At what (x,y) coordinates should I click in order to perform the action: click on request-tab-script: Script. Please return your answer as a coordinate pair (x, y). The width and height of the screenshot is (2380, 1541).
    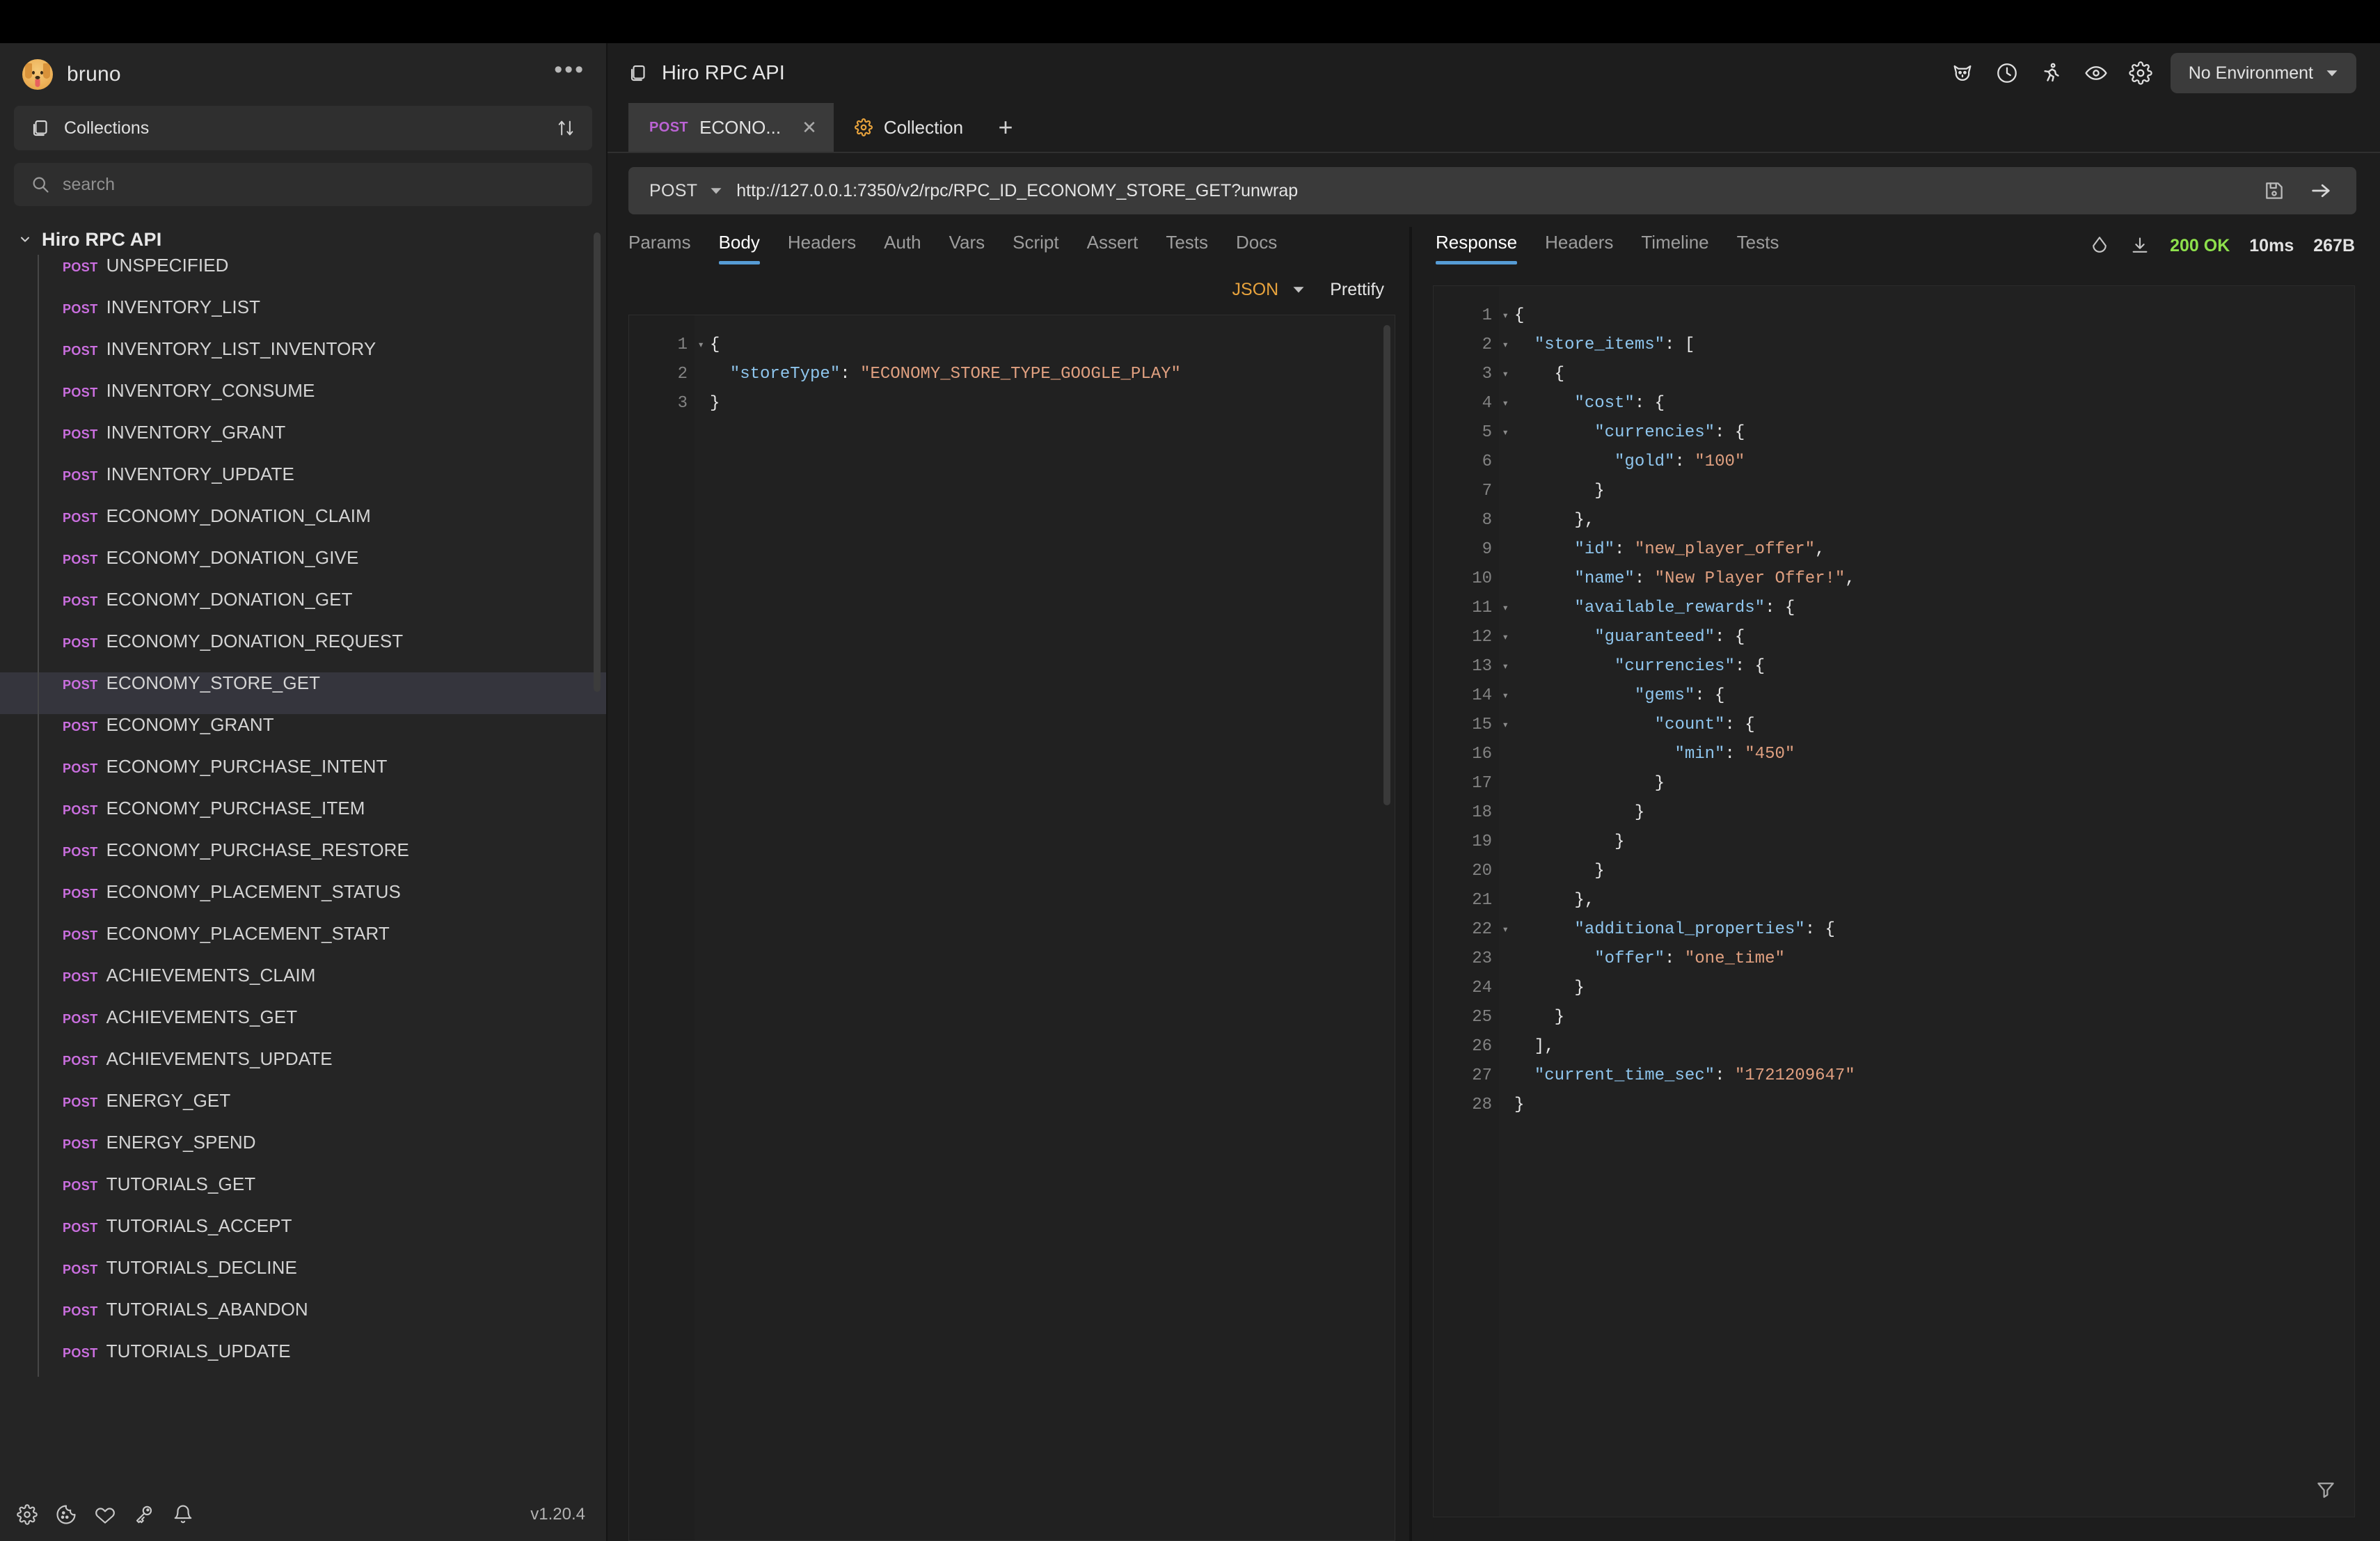
    Looking at the image, I should click on (1035, 248).